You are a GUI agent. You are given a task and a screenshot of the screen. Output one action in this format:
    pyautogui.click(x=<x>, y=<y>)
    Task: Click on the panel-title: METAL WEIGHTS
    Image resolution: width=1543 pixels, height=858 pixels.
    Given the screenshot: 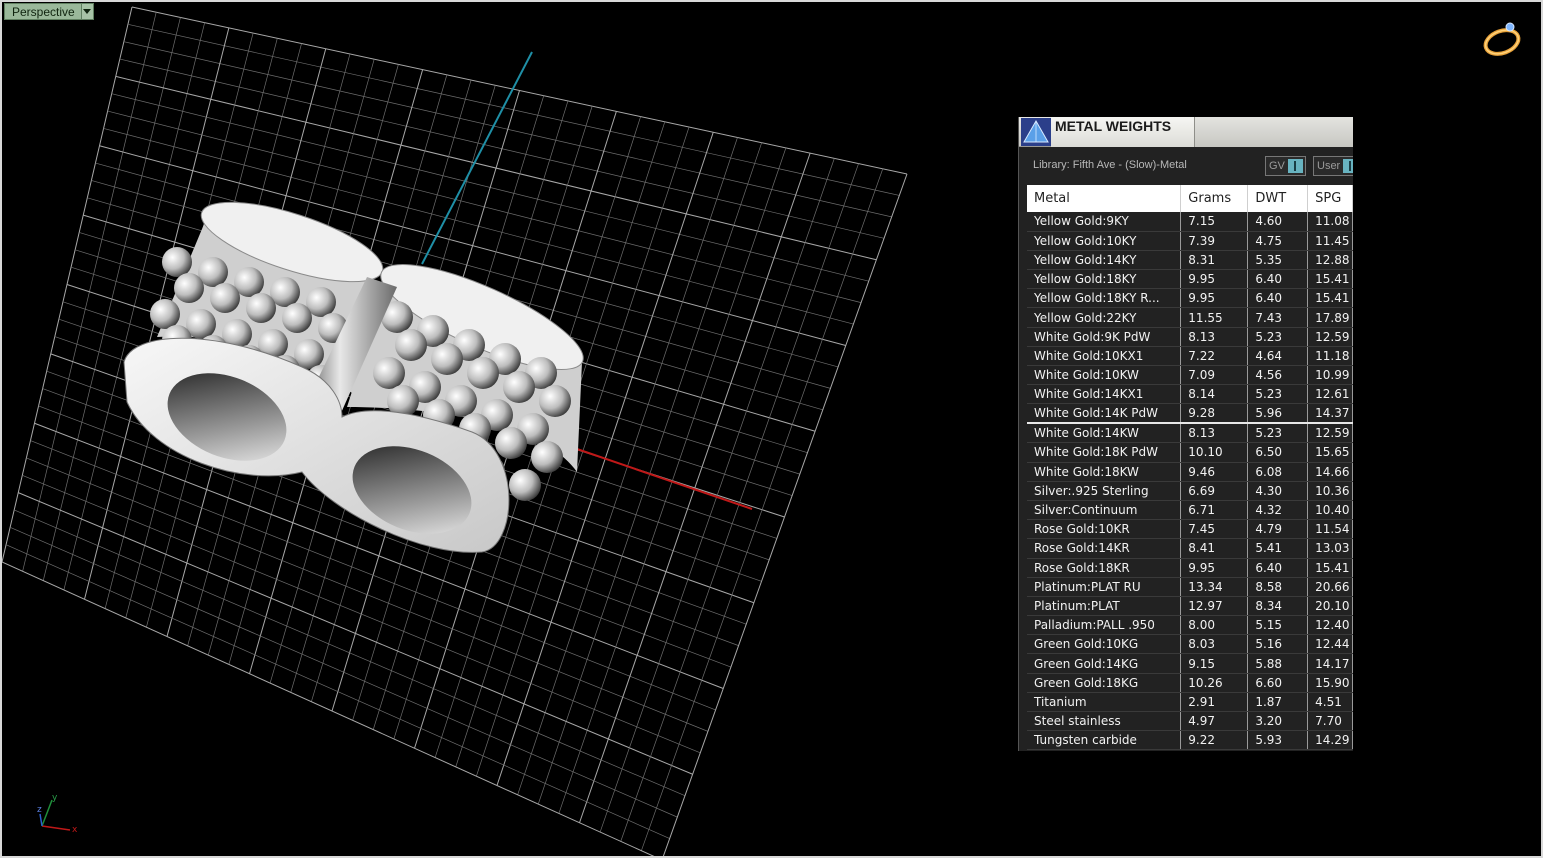 What is the action you would take?
    pyautogui.click(x=1113, y=126)
    